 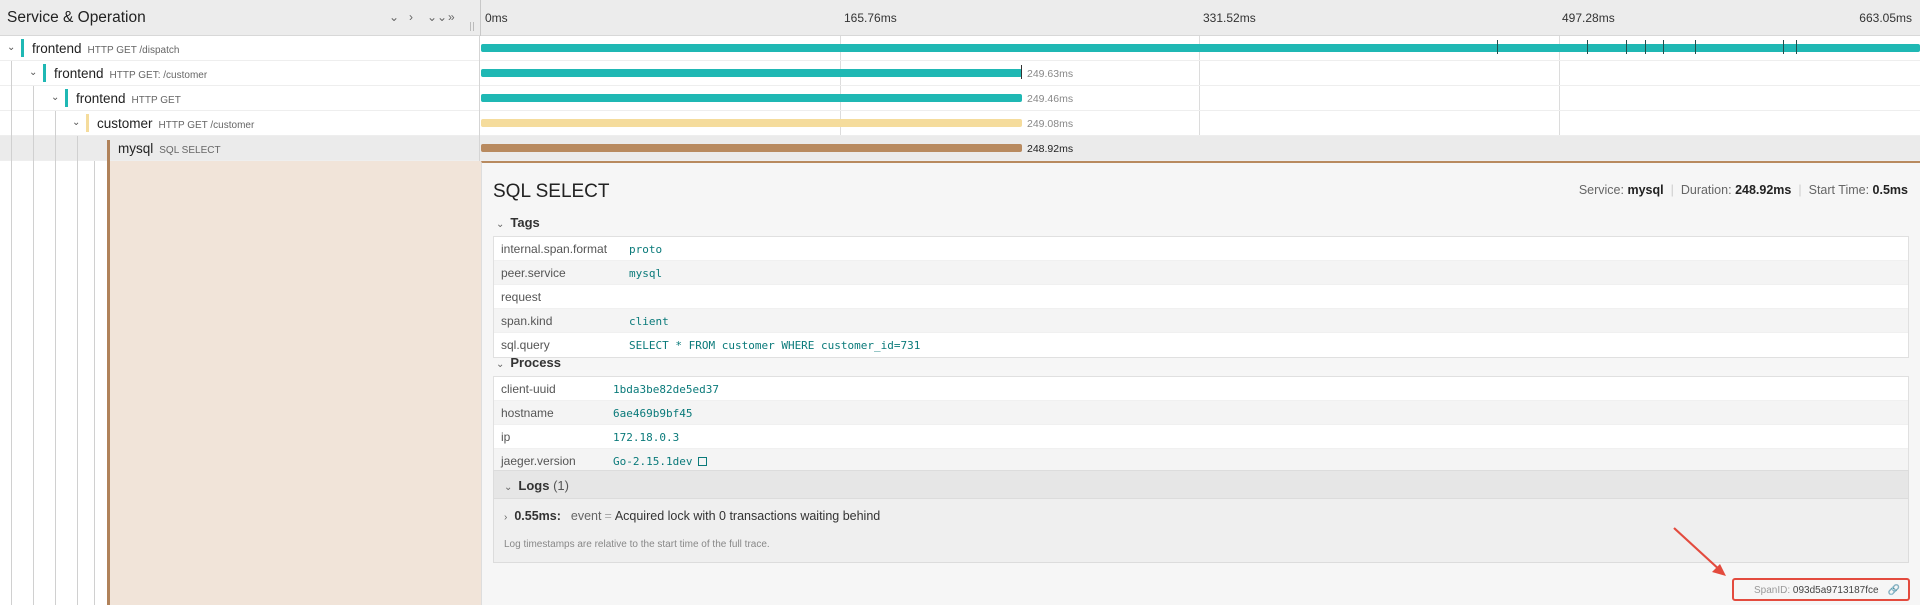 I want to click on collapse-all-icon: ⌄⌄, so click(x=437, y=17).